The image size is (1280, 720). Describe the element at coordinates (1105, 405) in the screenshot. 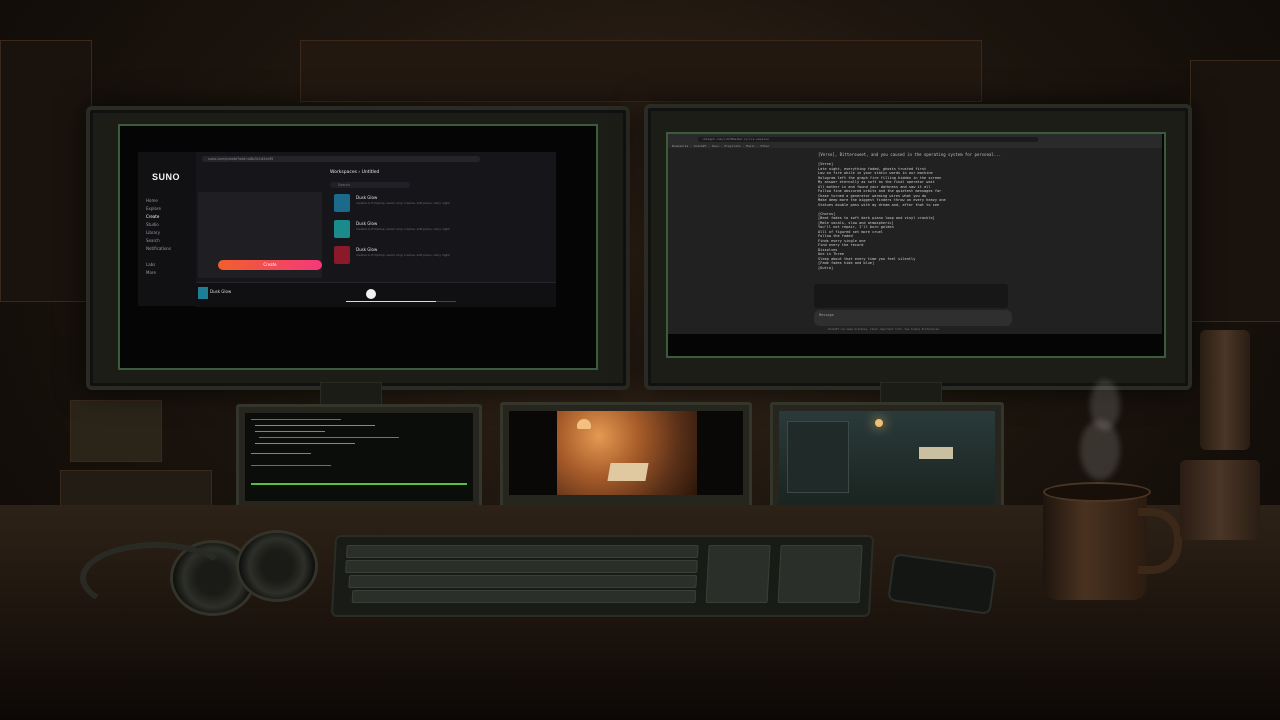

I see `steam` at that location.